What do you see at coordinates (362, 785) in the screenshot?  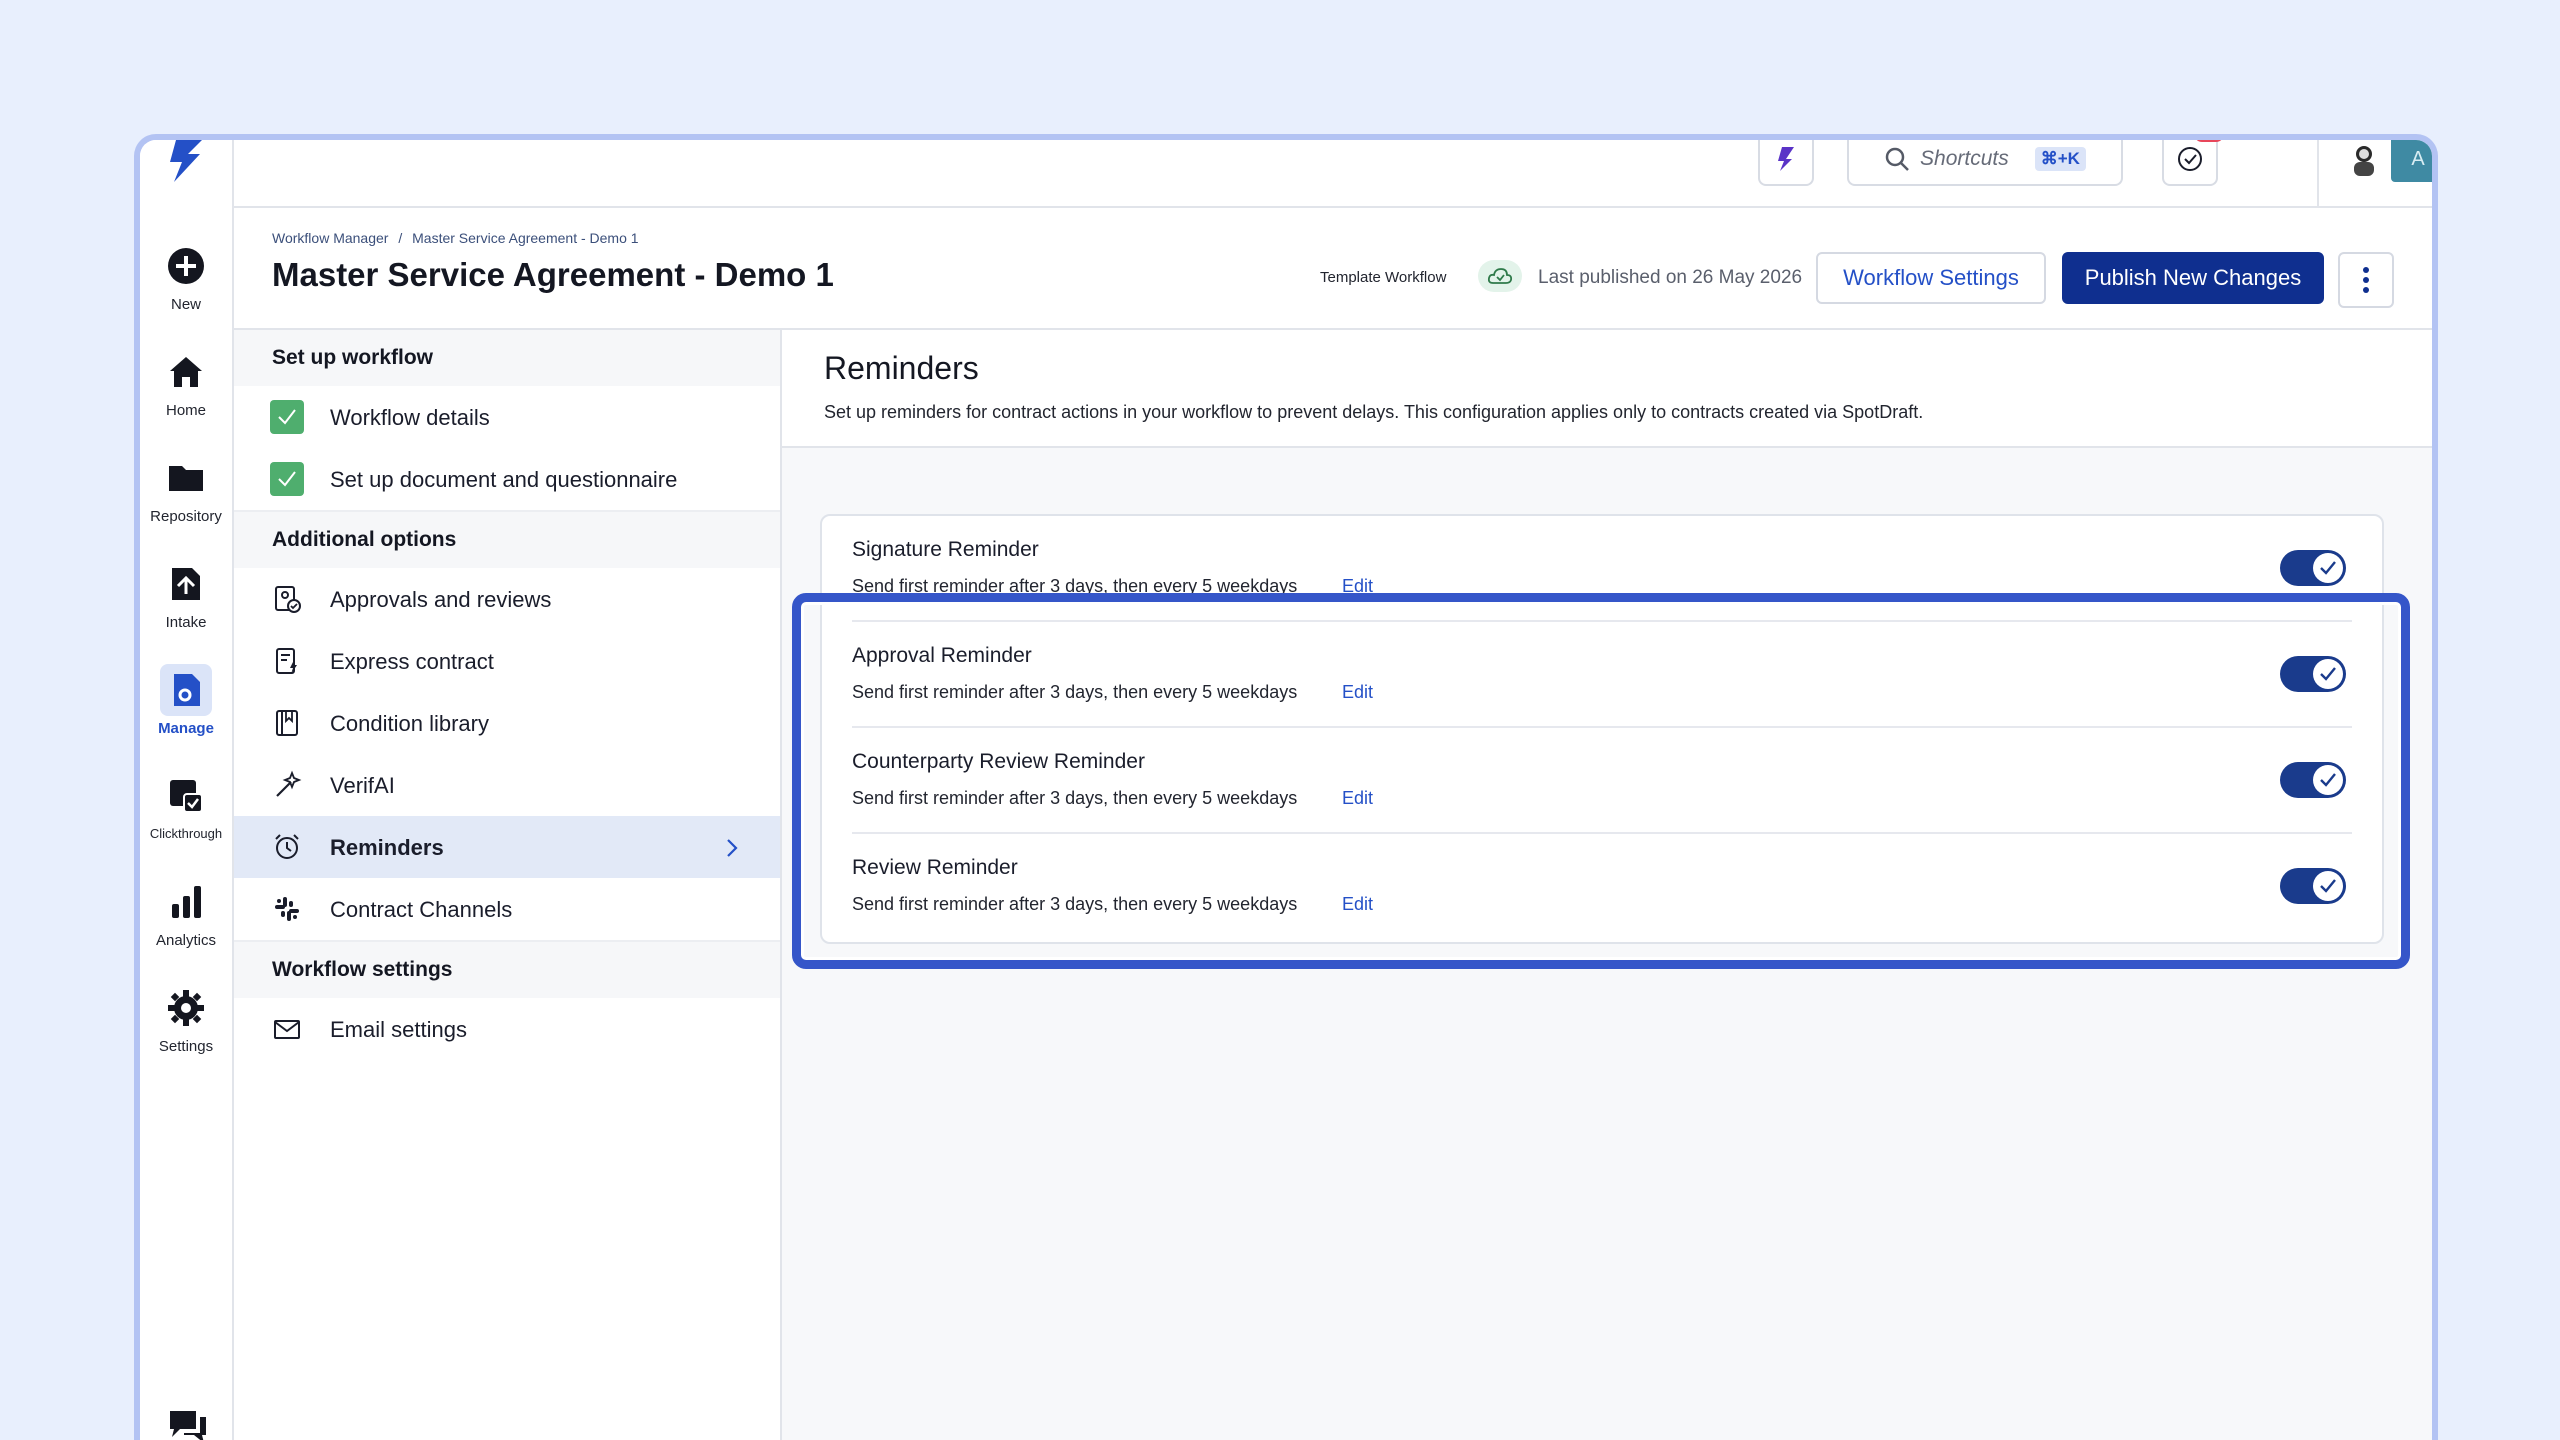 I see `nav-item-label: VerifAI` at bounding box center [362, 785].